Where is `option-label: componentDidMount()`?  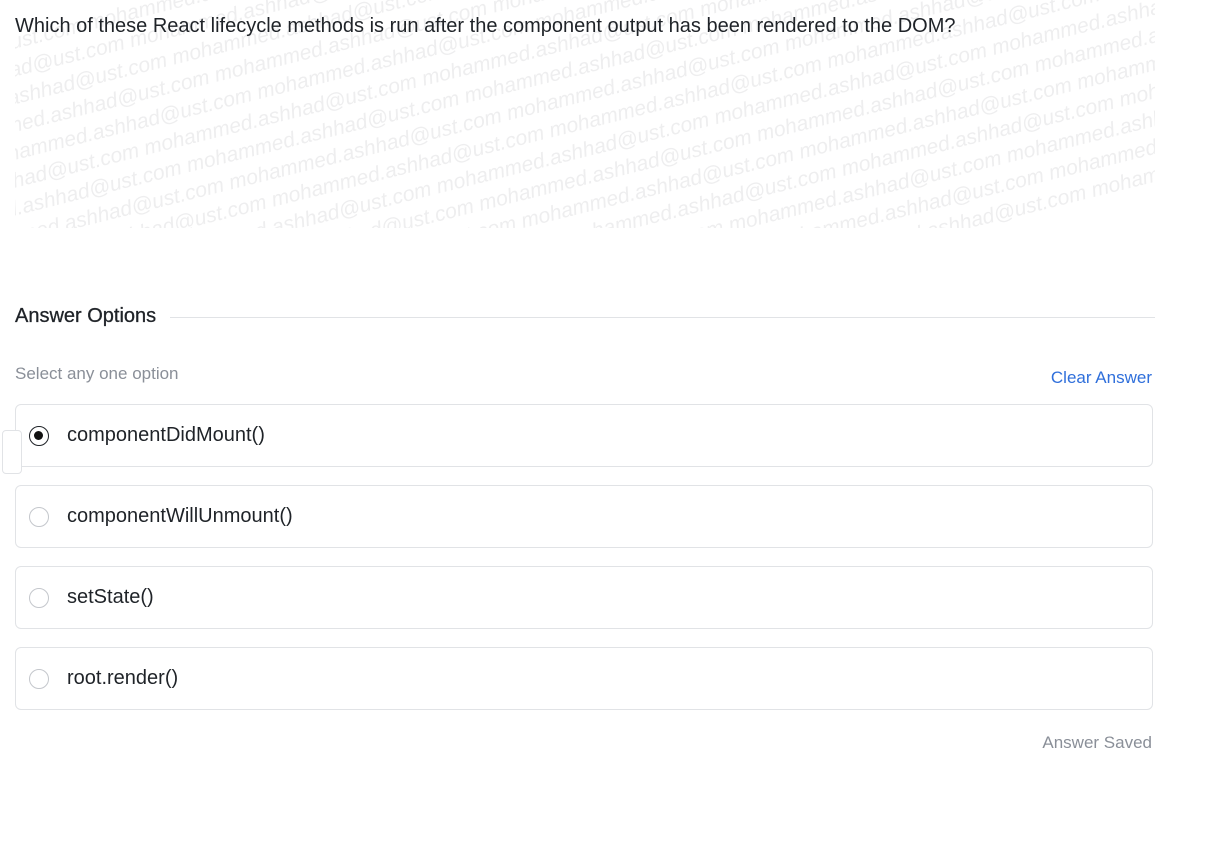
option-label: componentDidMount() is located at coordinates (166, 435).